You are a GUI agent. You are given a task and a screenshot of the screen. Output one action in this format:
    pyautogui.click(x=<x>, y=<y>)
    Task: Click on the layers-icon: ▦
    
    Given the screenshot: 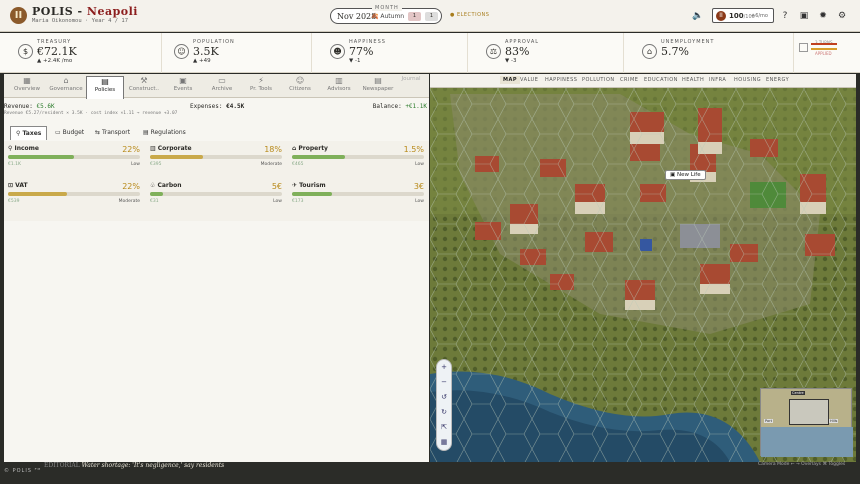 What is the action you would take?
    pyautogui.click(x=444, y=442)
    